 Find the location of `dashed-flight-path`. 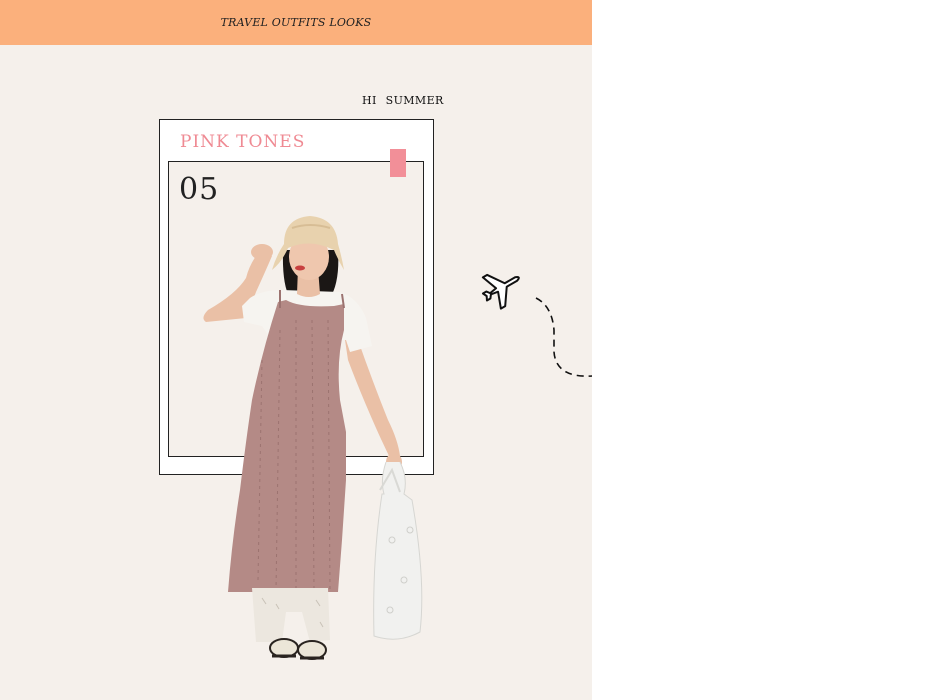

dashed-flight-path is located at coordinates (563, 337).